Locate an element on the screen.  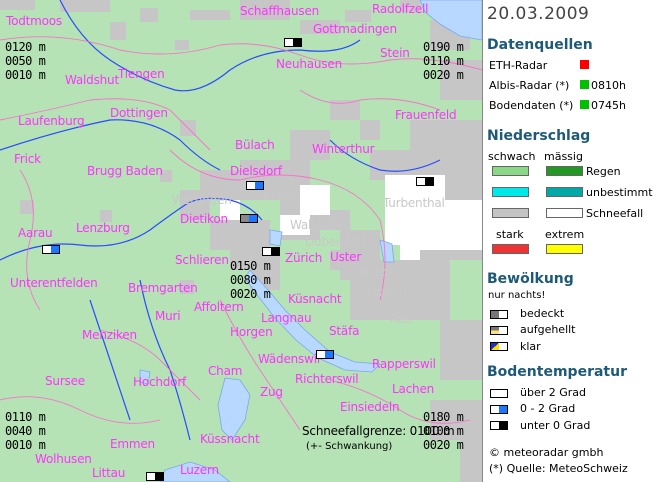
town-label: Wolhusen is located at coordinates (63, 459).